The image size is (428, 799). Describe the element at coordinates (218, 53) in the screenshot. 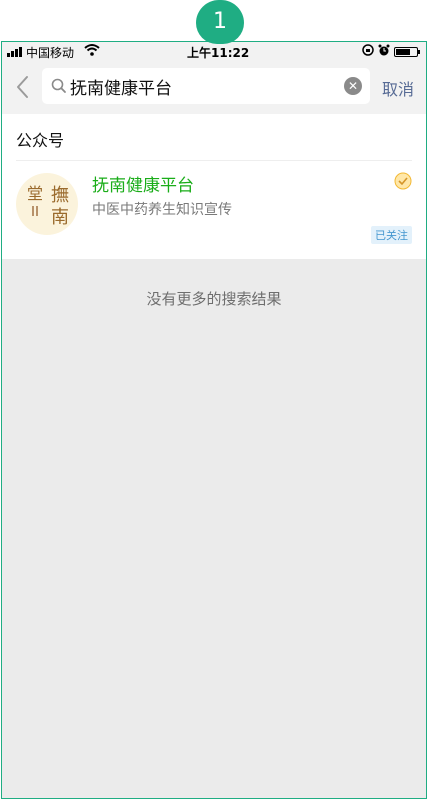

I see `status-time: 上午11:22` at that location.